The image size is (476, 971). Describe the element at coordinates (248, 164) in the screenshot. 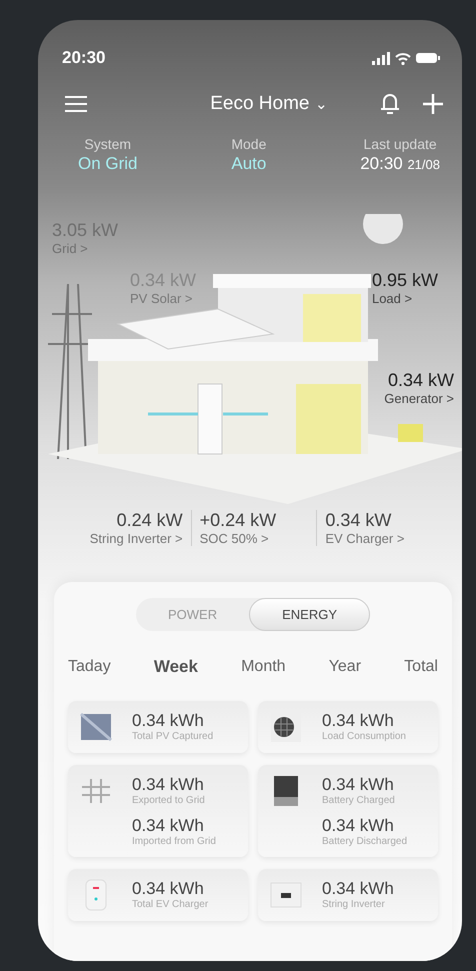

I see `info-value: Auto` at that location.